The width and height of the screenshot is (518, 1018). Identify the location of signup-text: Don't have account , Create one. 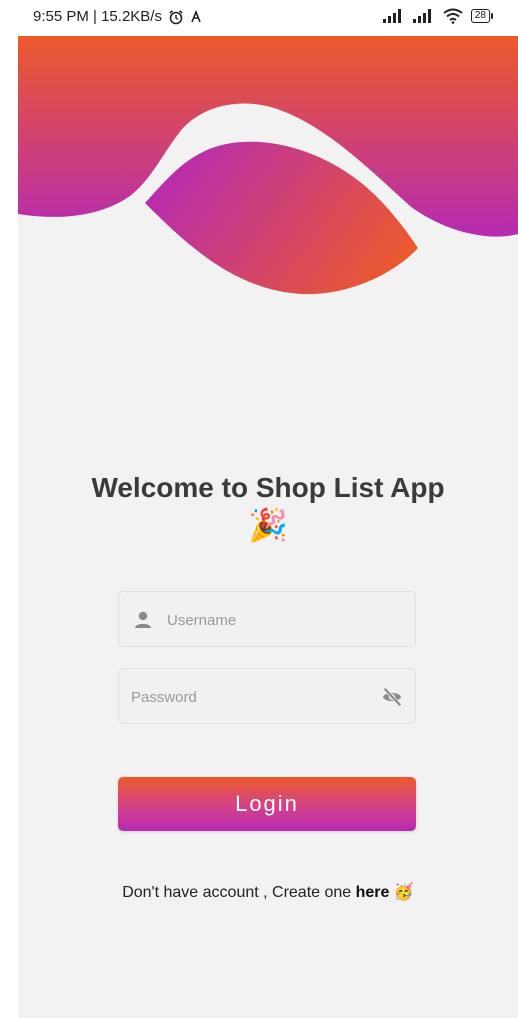
(239, 892).